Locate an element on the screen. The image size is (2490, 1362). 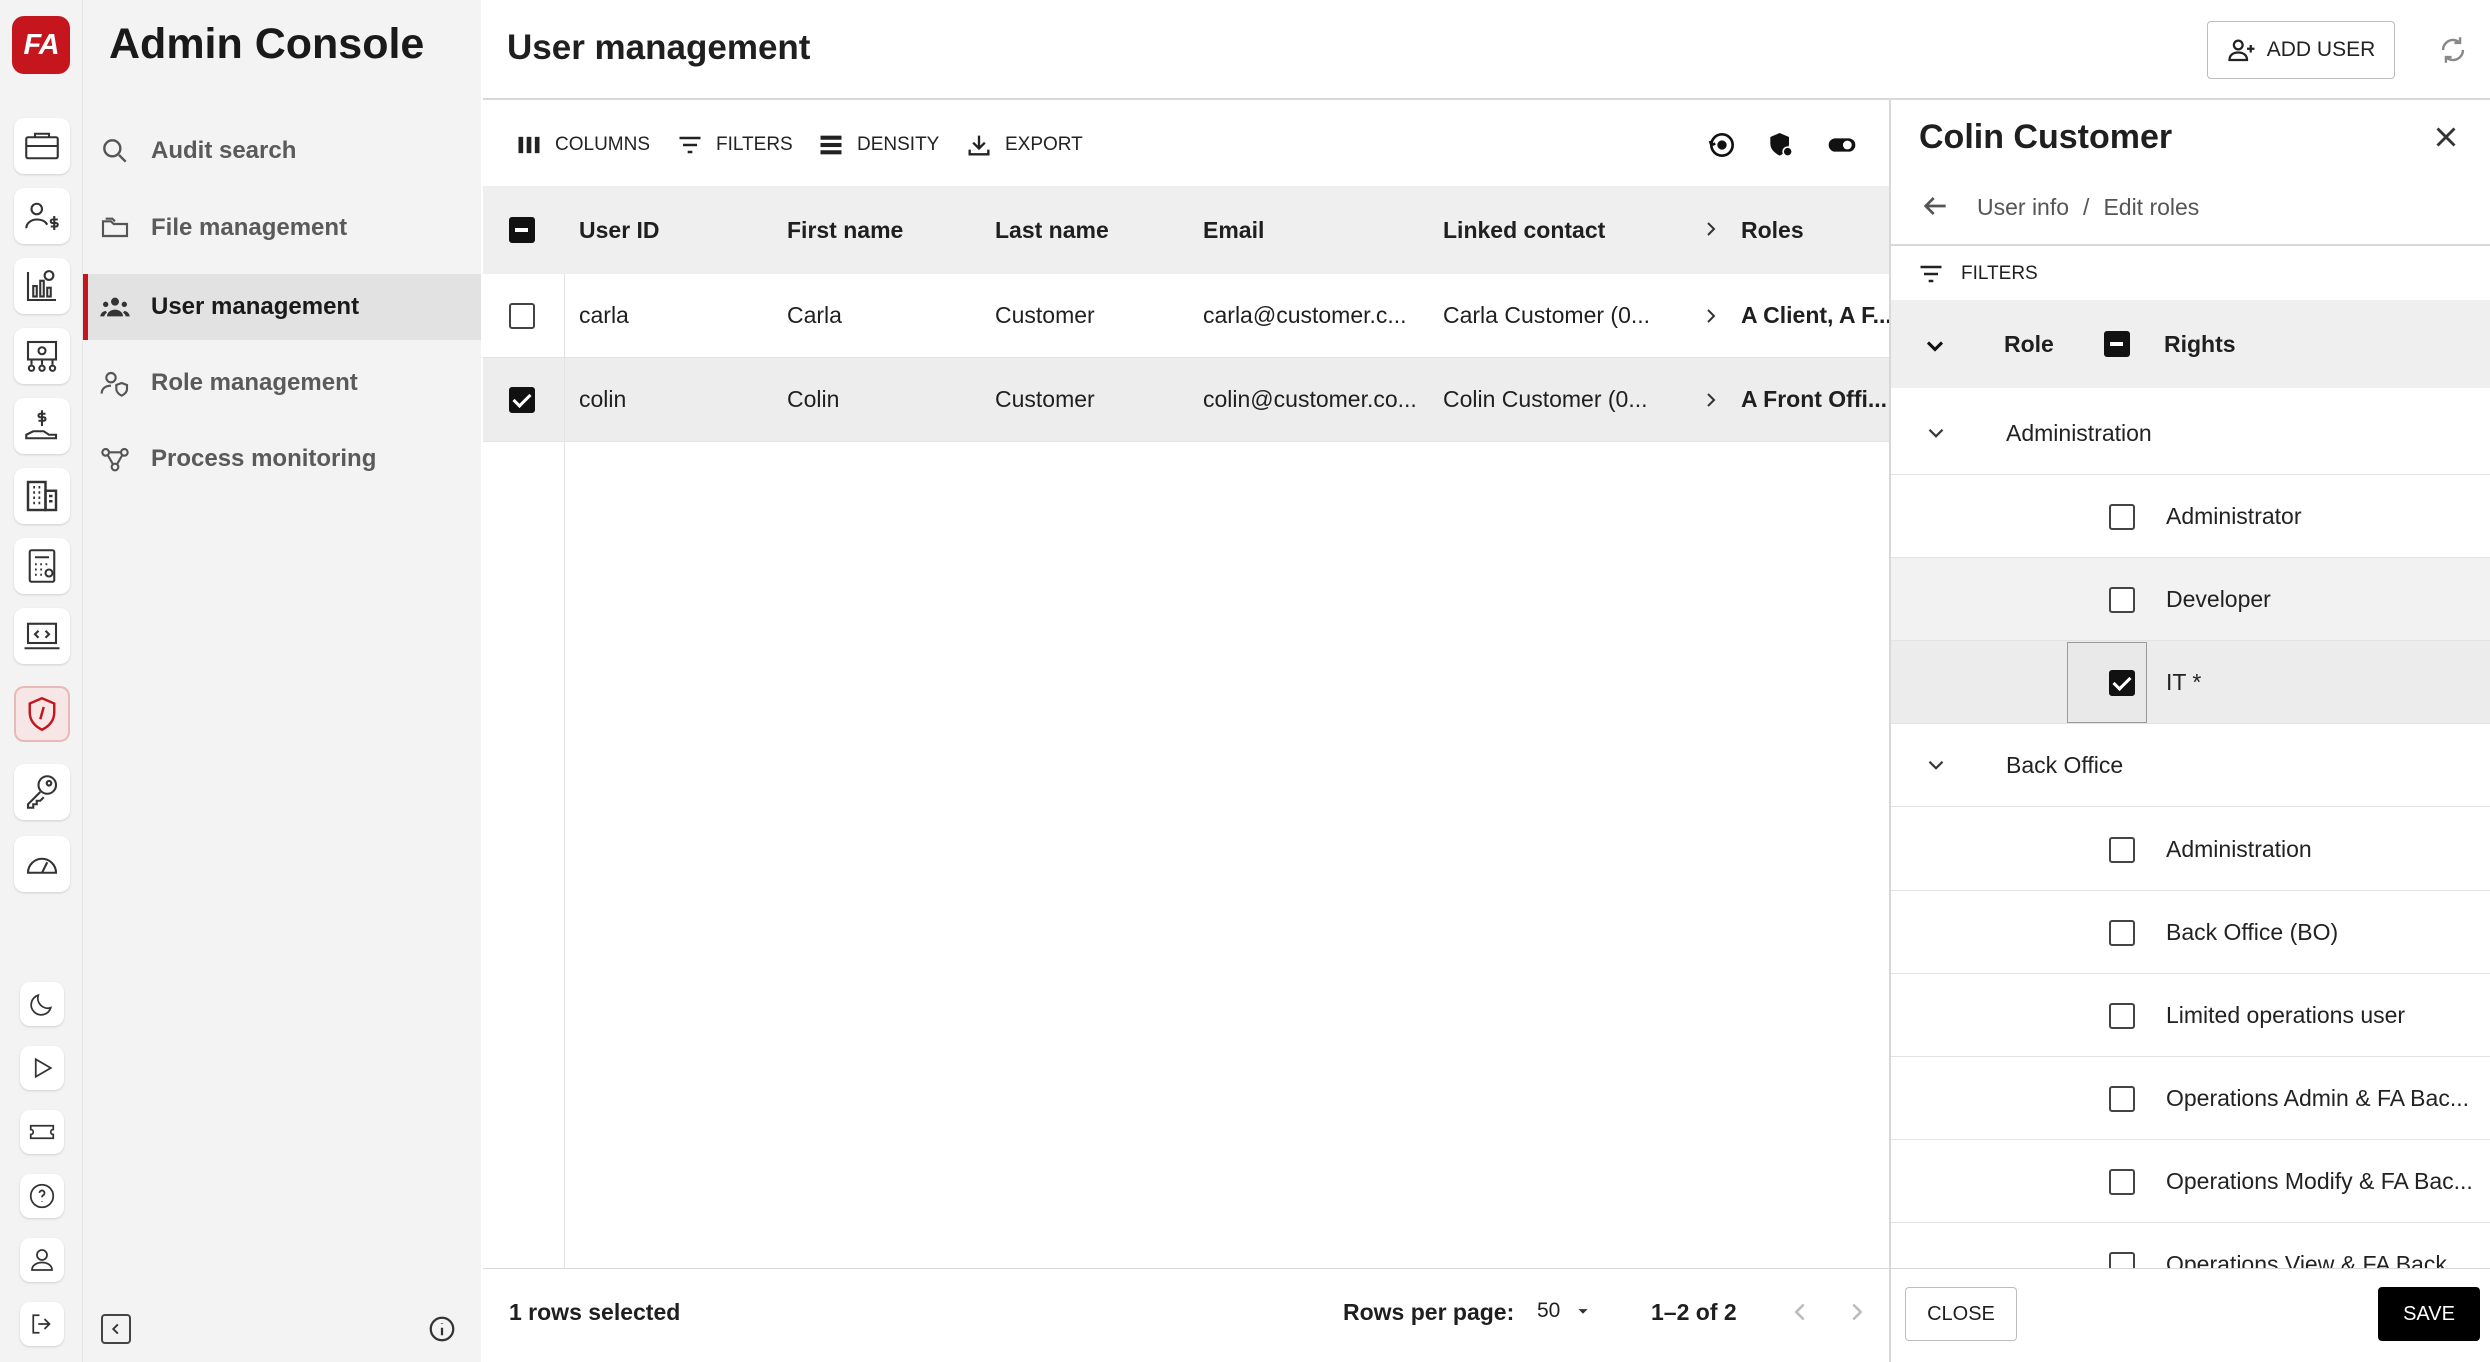
column-header-roles: Roles is located at coordinates (1772, 230).